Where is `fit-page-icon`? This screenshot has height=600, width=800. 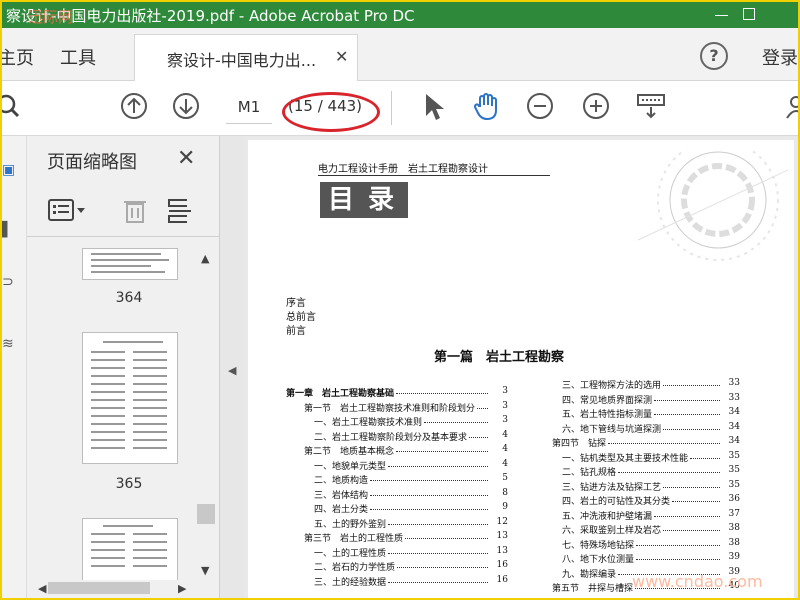
fit-page-icon is located at coordinates (651, 107).